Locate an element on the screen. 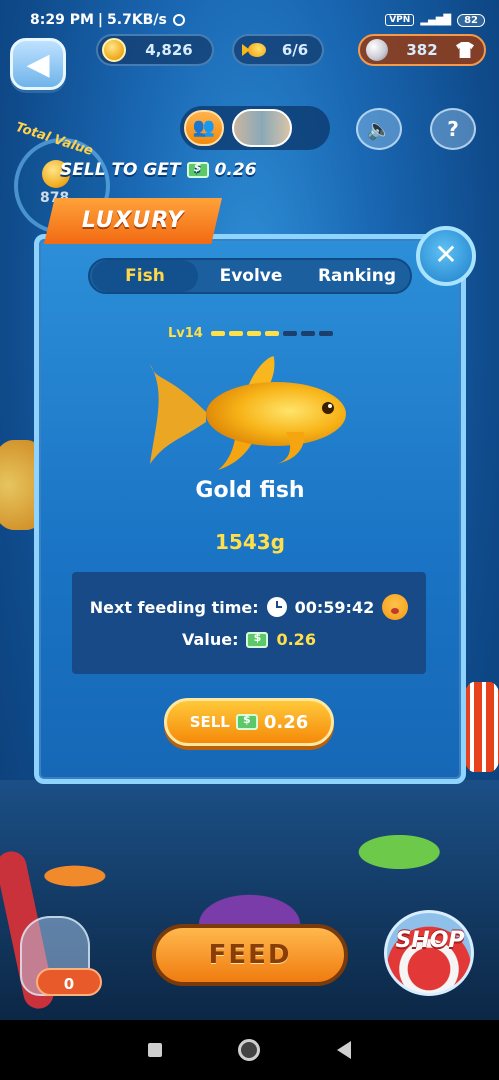 This screenshot has width=499, height=1080. status-time: 8:29 PM is located at coordinates (62, 20).